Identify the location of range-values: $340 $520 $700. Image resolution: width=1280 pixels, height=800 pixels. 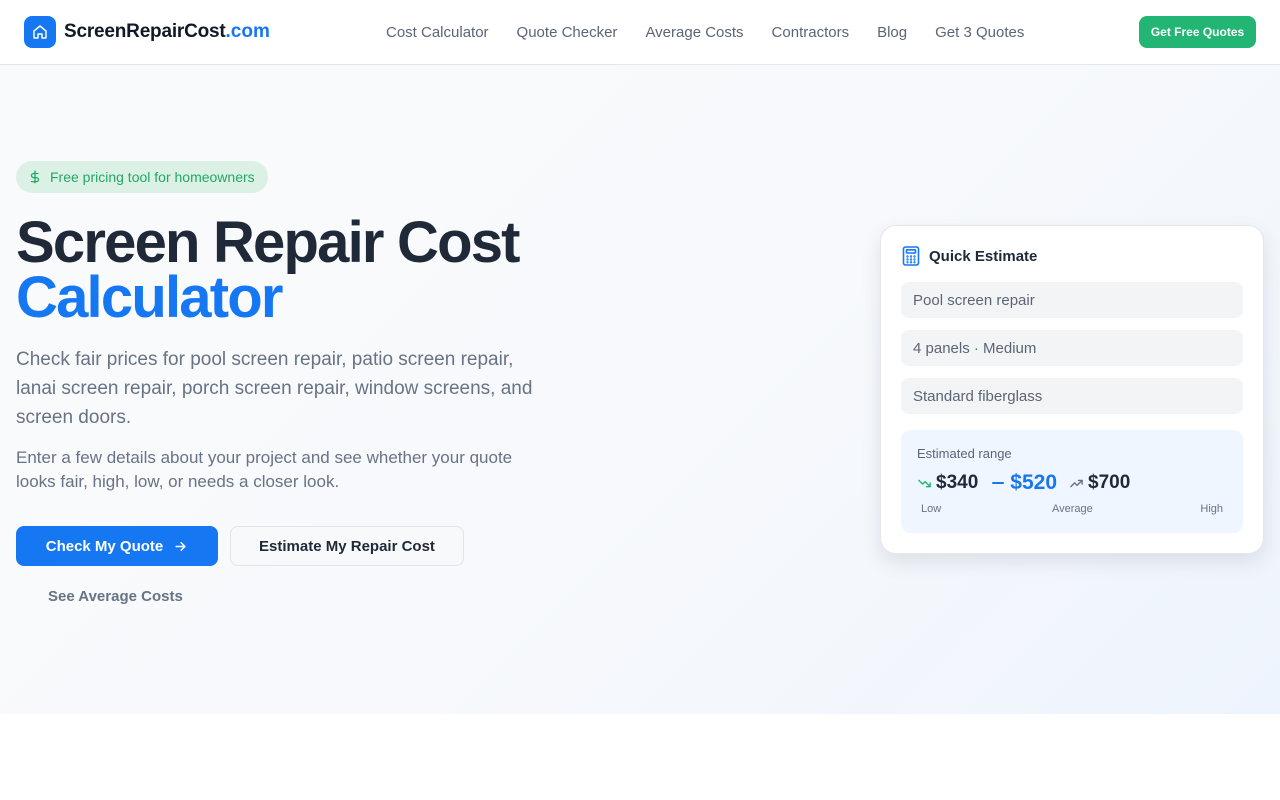
(1023, 483).